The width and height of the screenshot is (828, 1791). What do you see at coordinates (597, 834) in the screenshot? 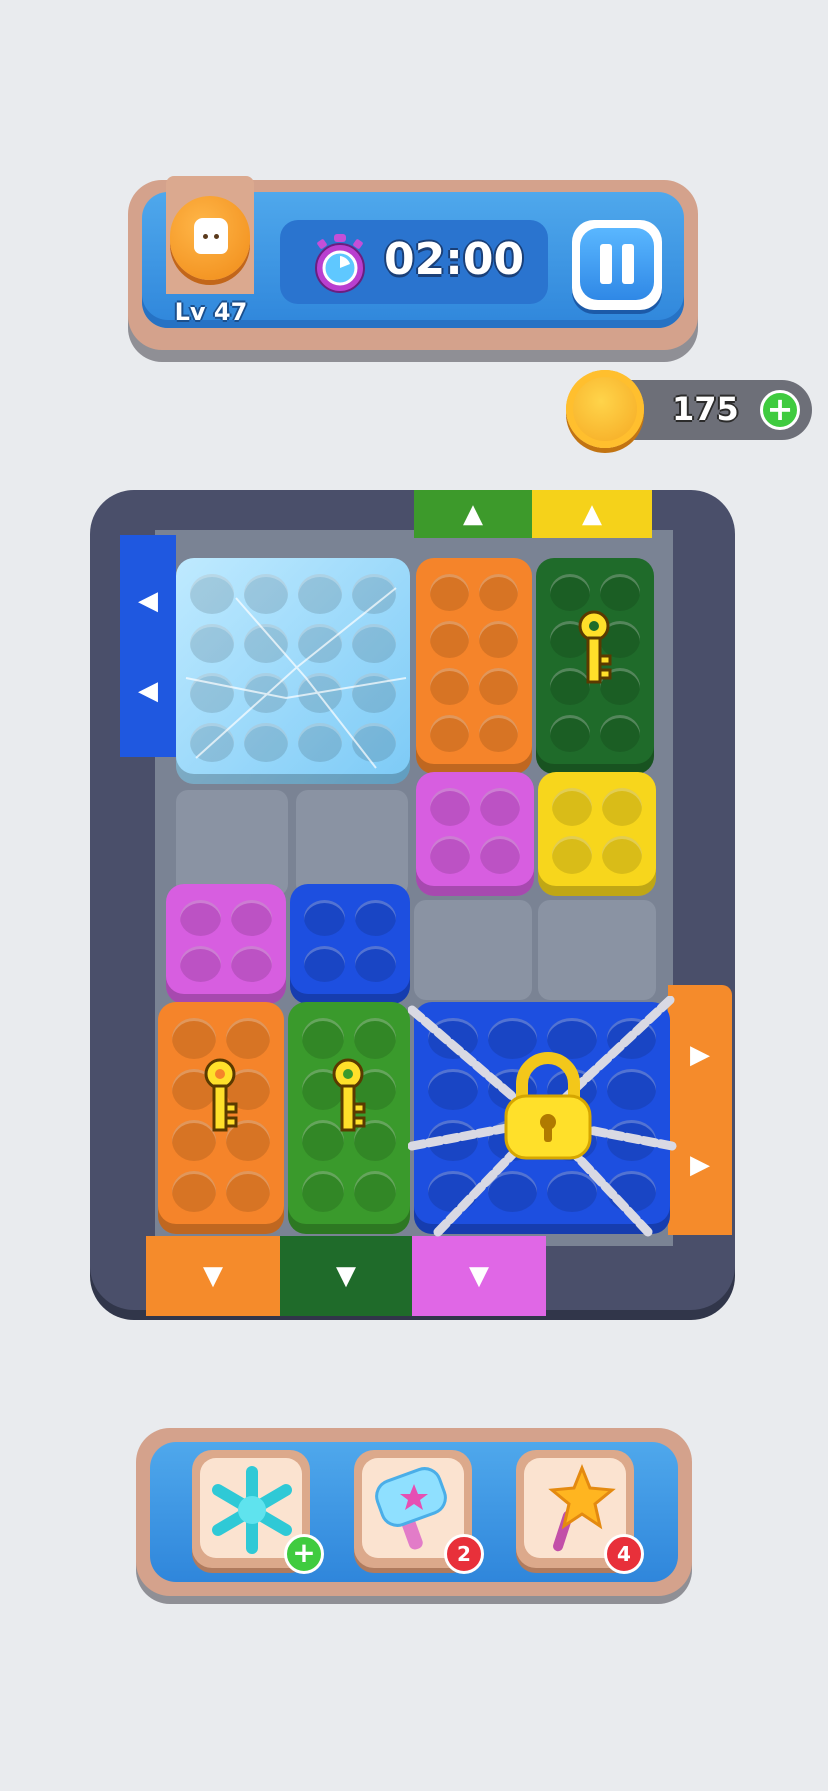
I see `block-yellow-square` at bounding box center [597, 834].